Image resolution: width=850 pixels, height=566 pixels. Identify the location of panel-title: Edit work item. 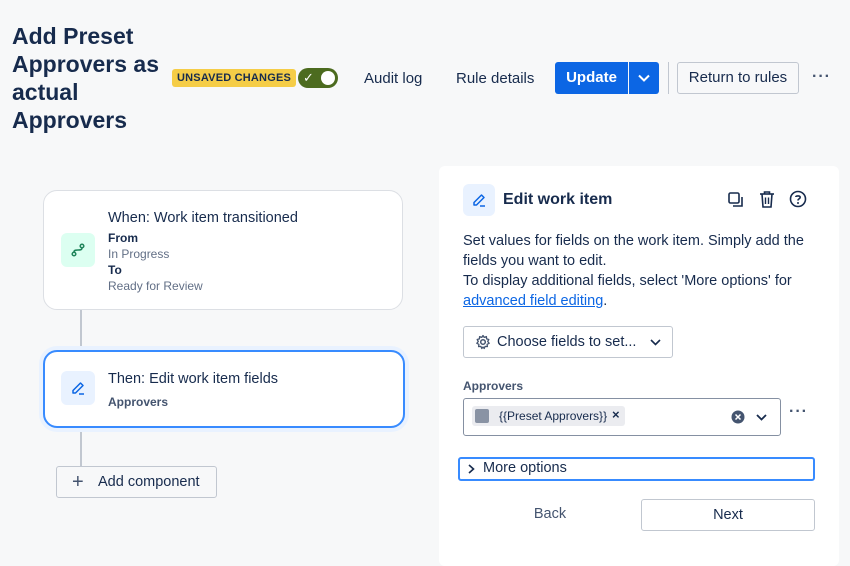
(558, 199).